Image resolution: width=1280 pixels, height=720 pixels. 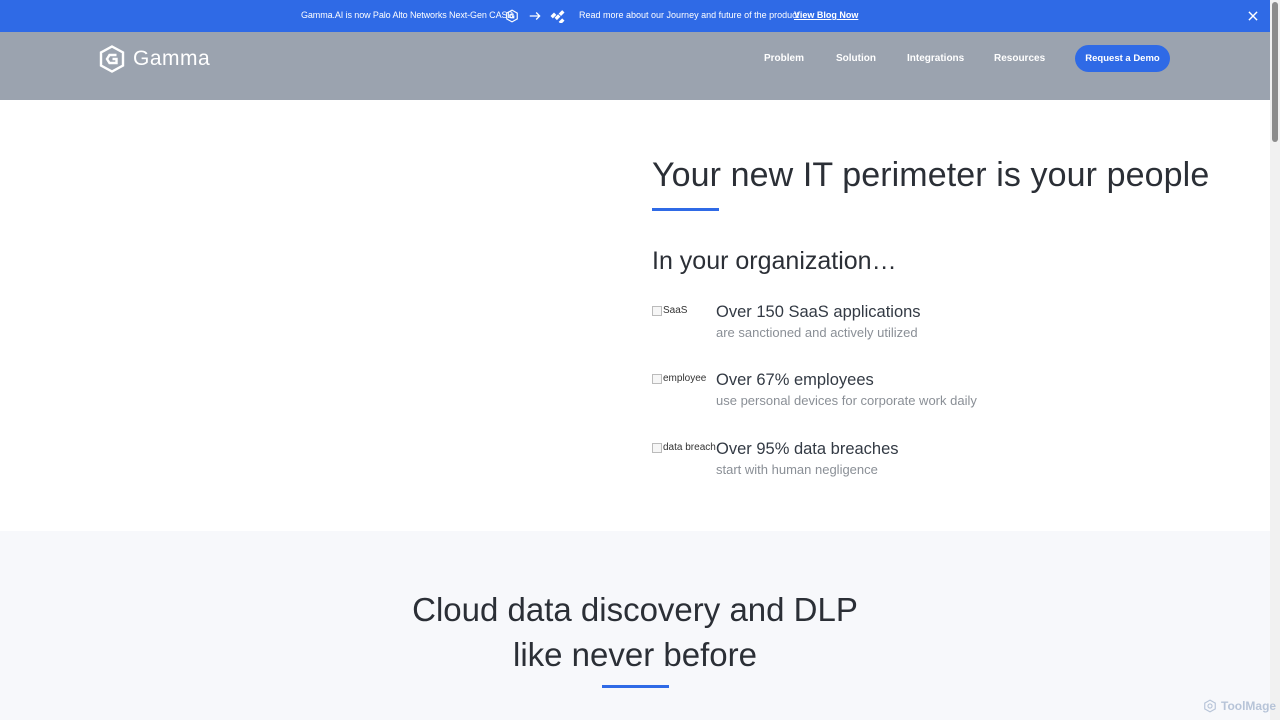 I want to click on stat-subtext: start with human negligence, so click(x=797, y=469).